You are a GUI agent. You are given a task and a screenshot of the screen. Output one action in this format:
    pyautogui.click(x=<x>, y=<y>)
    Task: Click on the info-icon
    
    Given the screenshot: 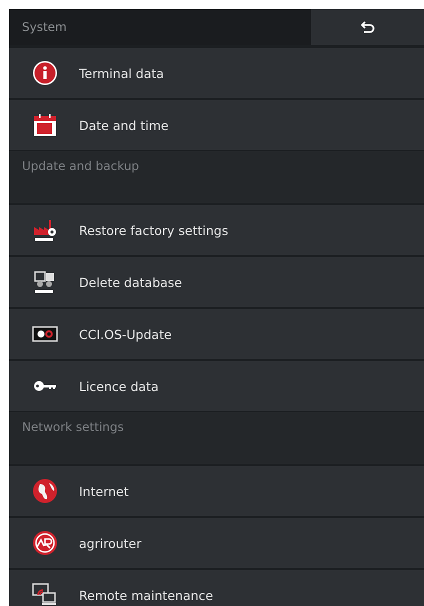 What is the action you would take?
    pyautogui.click(x=45, y=73)
    